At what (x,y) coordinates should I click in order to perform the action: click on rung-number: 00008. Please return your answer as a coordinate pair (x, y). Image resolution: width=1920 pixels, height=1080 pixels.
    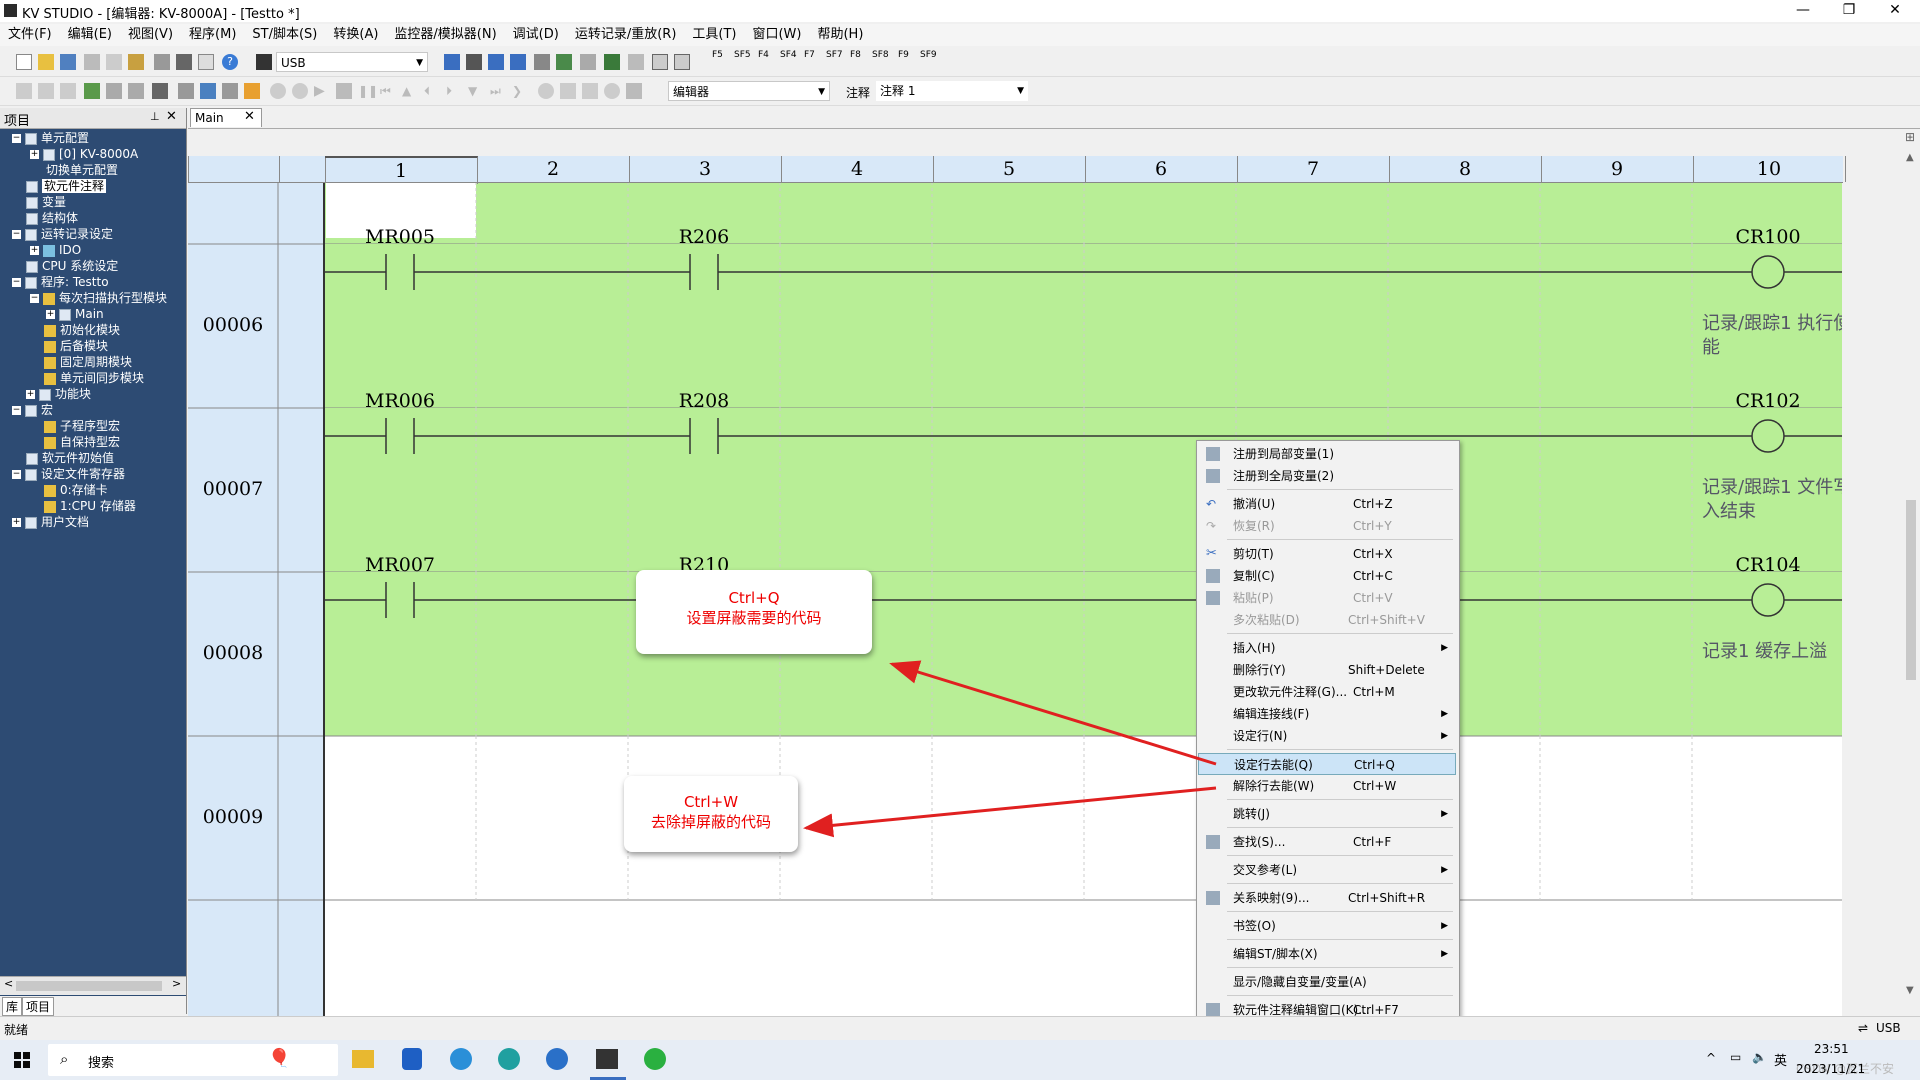
    Looking at the image, I should click on (233, 653).